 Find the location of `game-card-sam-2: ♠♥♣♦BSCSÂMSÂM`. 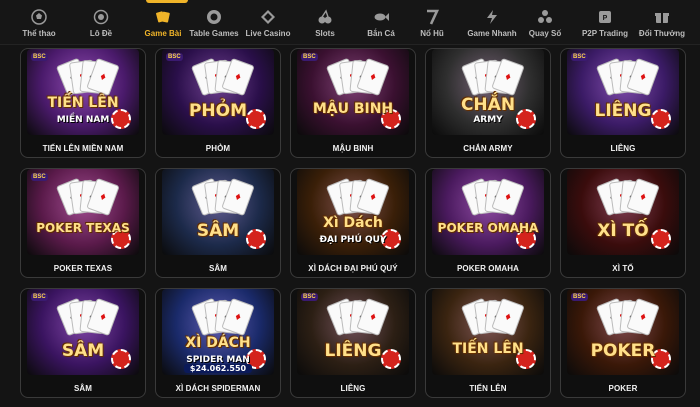

game-card-sam-2: ♠♥♣♦BSCSÂMSÂM is located at coordinates (83, 343).